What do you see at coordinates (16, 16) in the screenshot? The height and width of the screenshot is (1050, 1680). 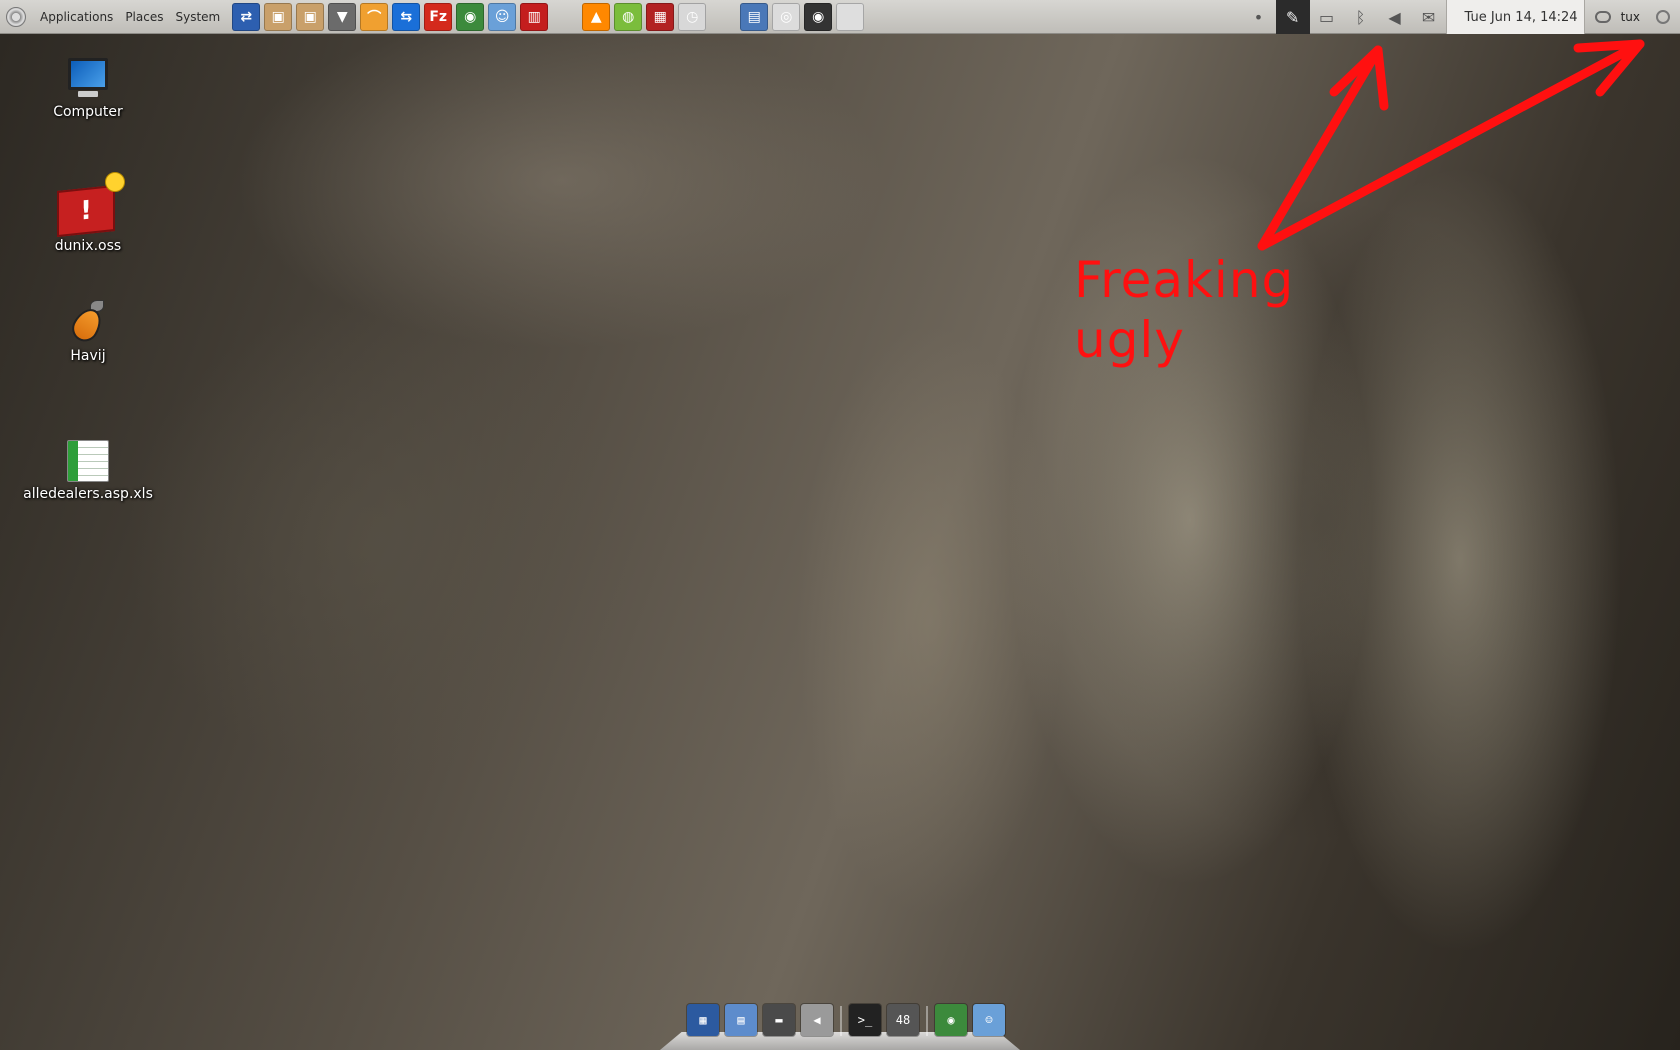 I see `distro-logo-icon` at bounding box center [16, 16].